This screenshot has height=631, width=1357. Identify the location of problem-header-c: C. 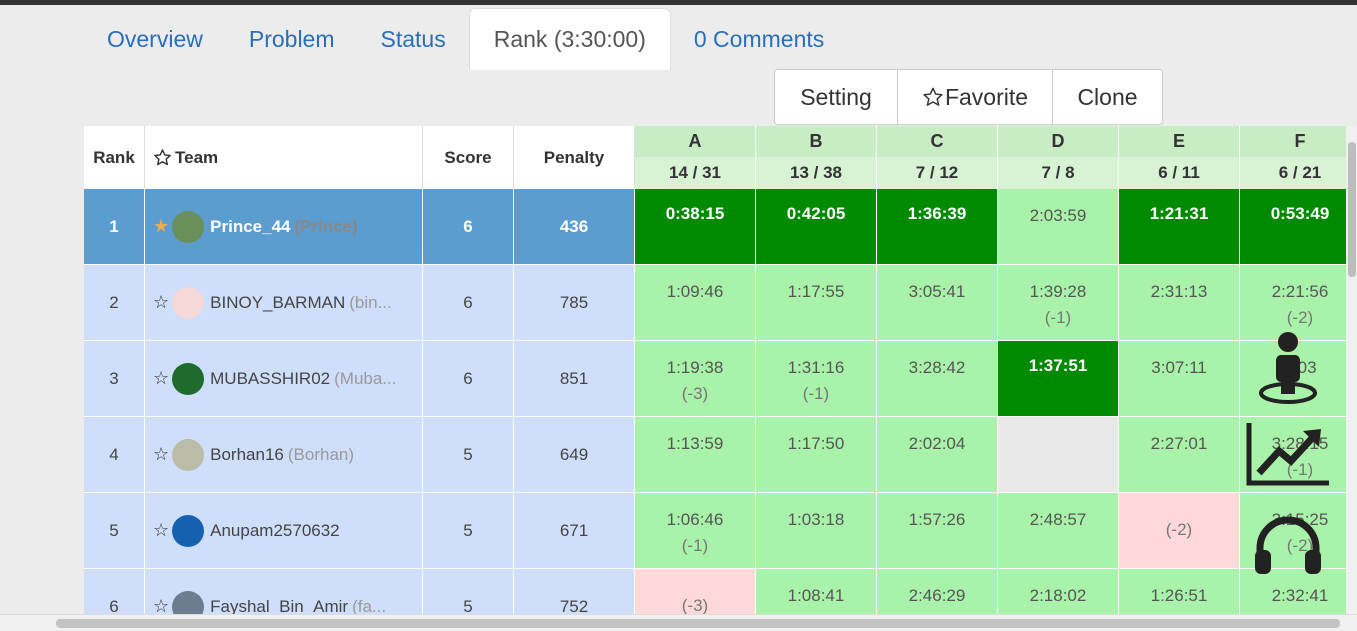
(937, 141).